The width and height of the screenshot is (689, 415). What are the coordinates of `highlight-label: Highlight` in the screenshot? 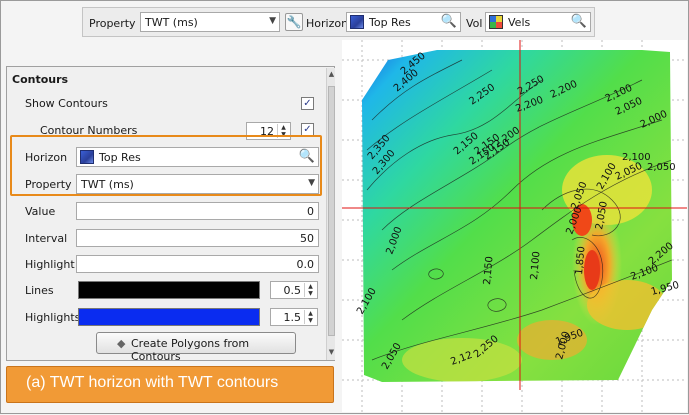 It's located at (50, 264).